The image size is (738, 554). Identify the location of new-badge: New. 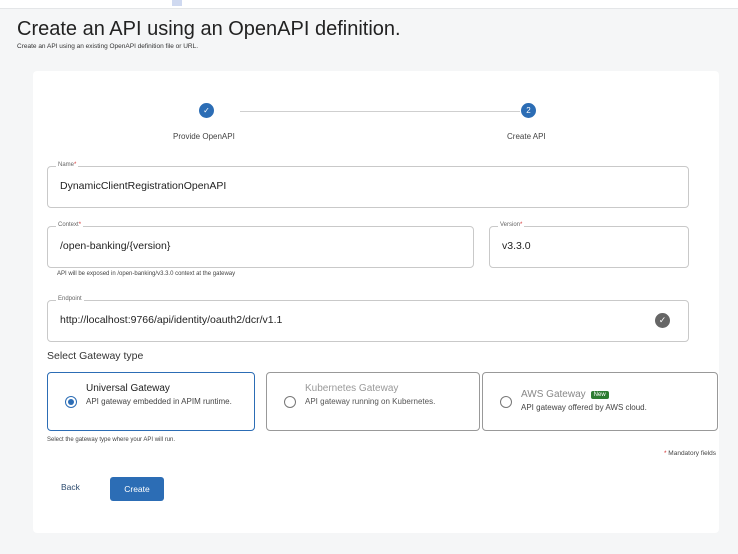
(599, 395).